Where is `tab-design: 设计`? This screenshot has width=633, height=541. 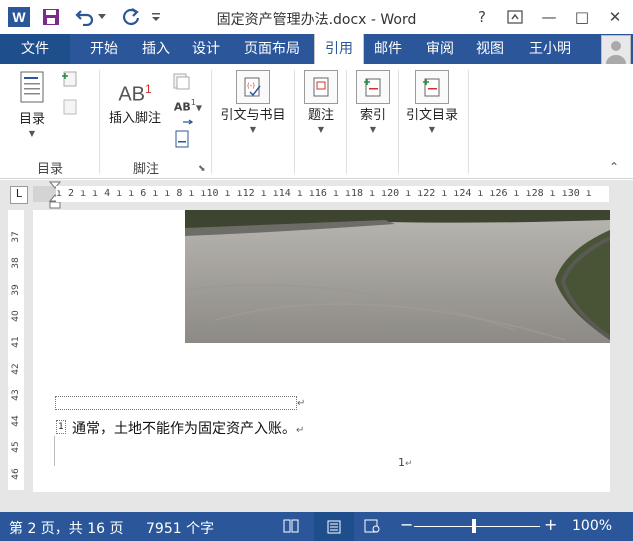
tab-design: 设计 is located at coordinates (206, 49).